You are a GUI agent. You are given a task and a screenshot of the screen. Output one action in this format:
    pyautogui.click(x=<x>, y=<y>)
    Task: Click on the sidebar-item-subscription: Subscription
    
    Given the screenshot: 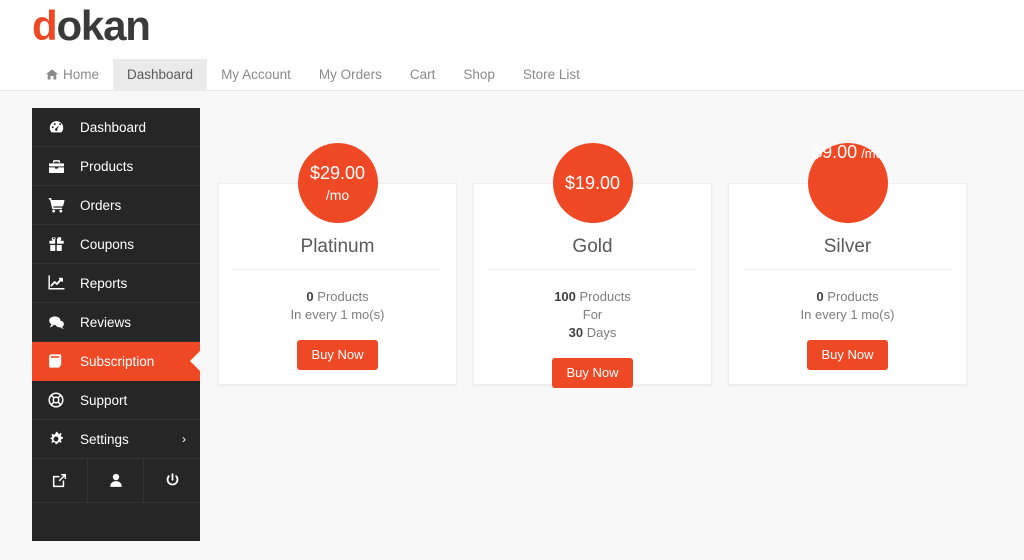 What is the action you would take?
    pyautogui.click(x=116, y=361)
    